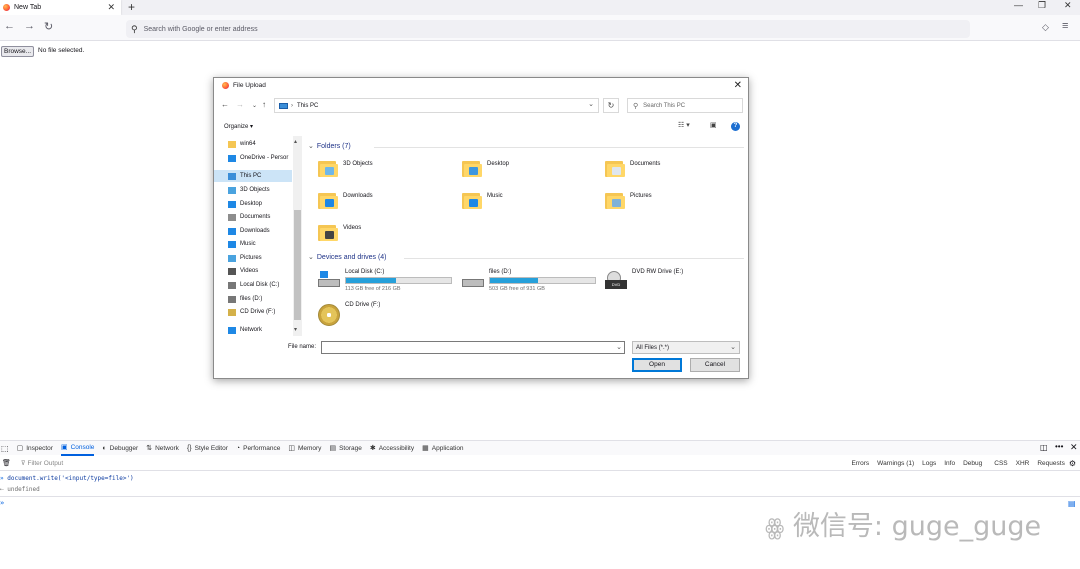 This screenshot has width=1080, height=569. I want to click on debugger-icon: ◐, so click(104, 448).